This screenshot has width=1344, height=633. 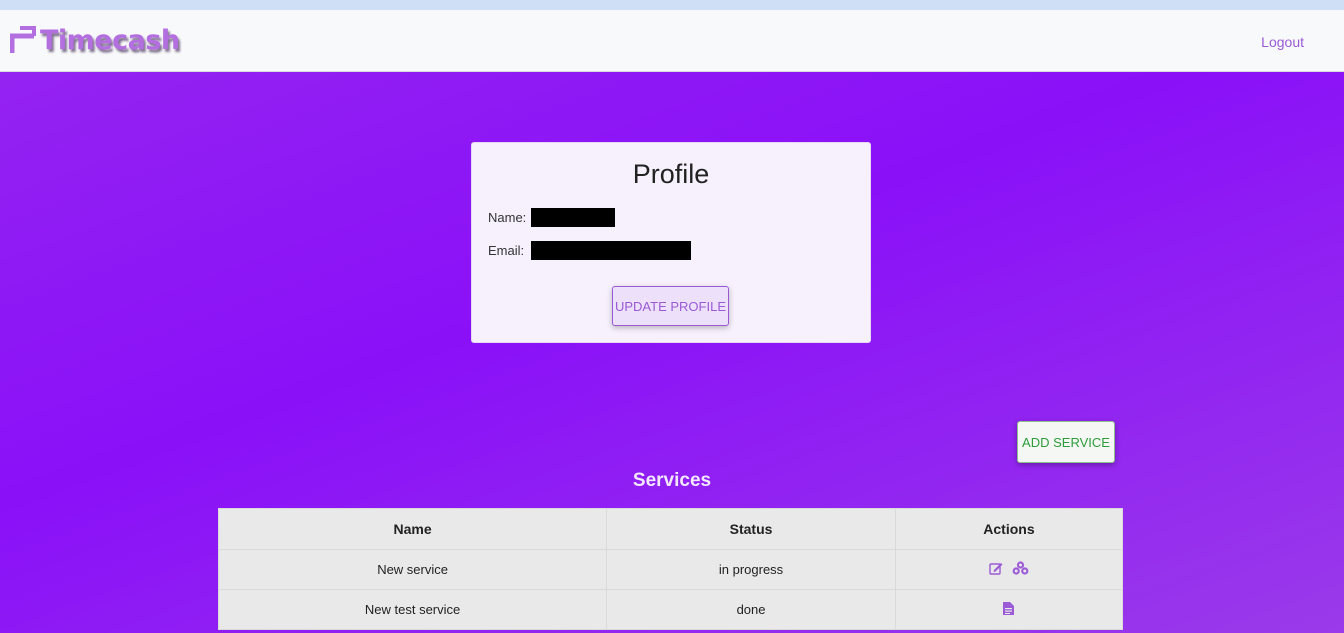 What do you see at coordinates (506, 250) in the screenshot?
I see `email-label: Email:` at bounding box center [506, 250].